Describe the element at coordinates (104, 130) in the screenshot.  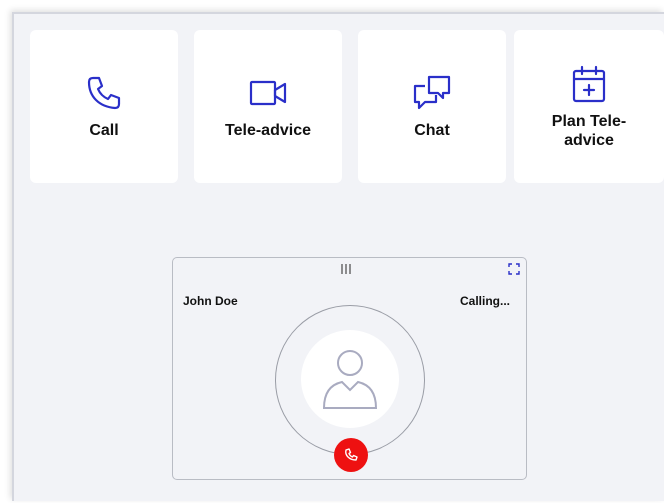
I see `call-label: Call` at that location.